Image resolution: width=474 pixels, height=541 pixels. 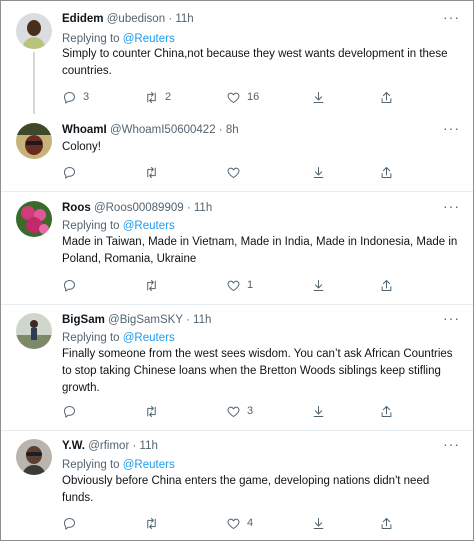 What do you see at coordinates (168, 97) in the screenshot?
I see `retweet-count: 2` at bounding box center [168, 97].